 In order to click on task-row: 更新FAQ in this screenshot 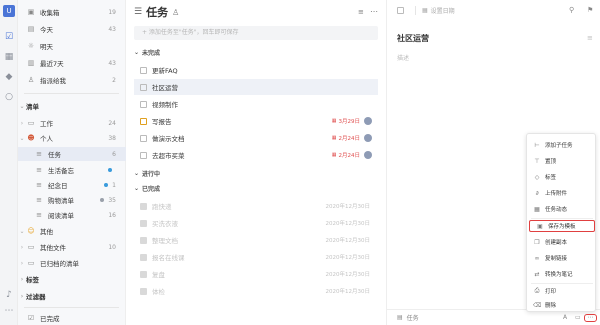, I will do `click(256, 70)`.